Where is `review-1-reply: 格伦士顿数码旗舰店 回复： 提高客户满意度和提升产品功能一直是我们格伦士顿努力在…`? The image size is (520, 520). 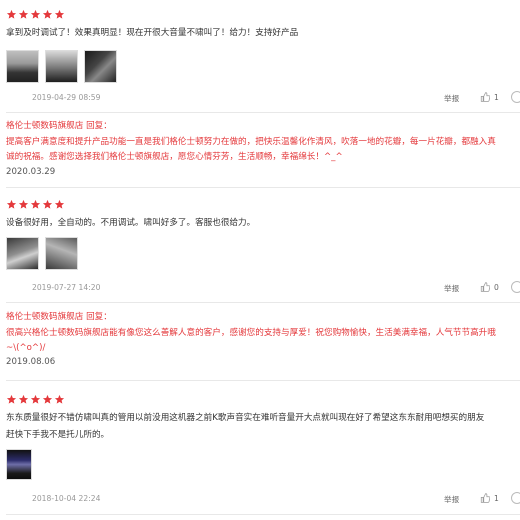 review-1-reply: 格伦士顿数码旗舰店 回复： 提高客户满意度和提升产品功能一直是我们格伦士顿努力在… is located at coordinates (263, 142).